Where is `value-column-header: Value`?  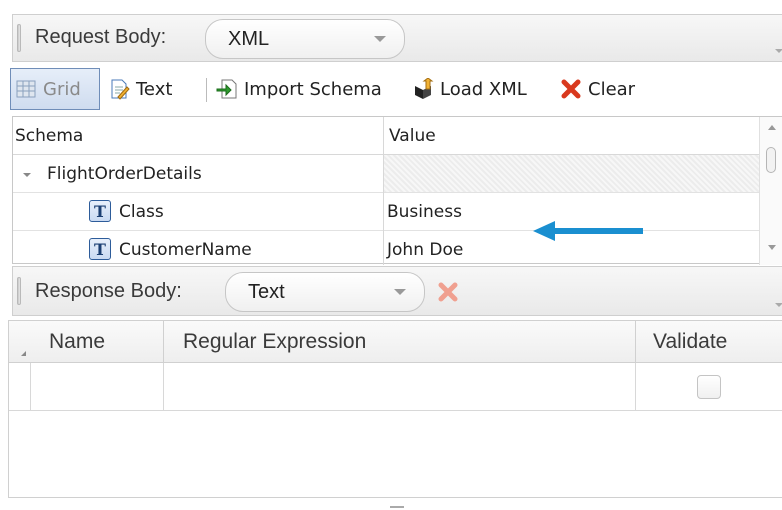
value-column-header: Value is located at coordinates (412, 136).